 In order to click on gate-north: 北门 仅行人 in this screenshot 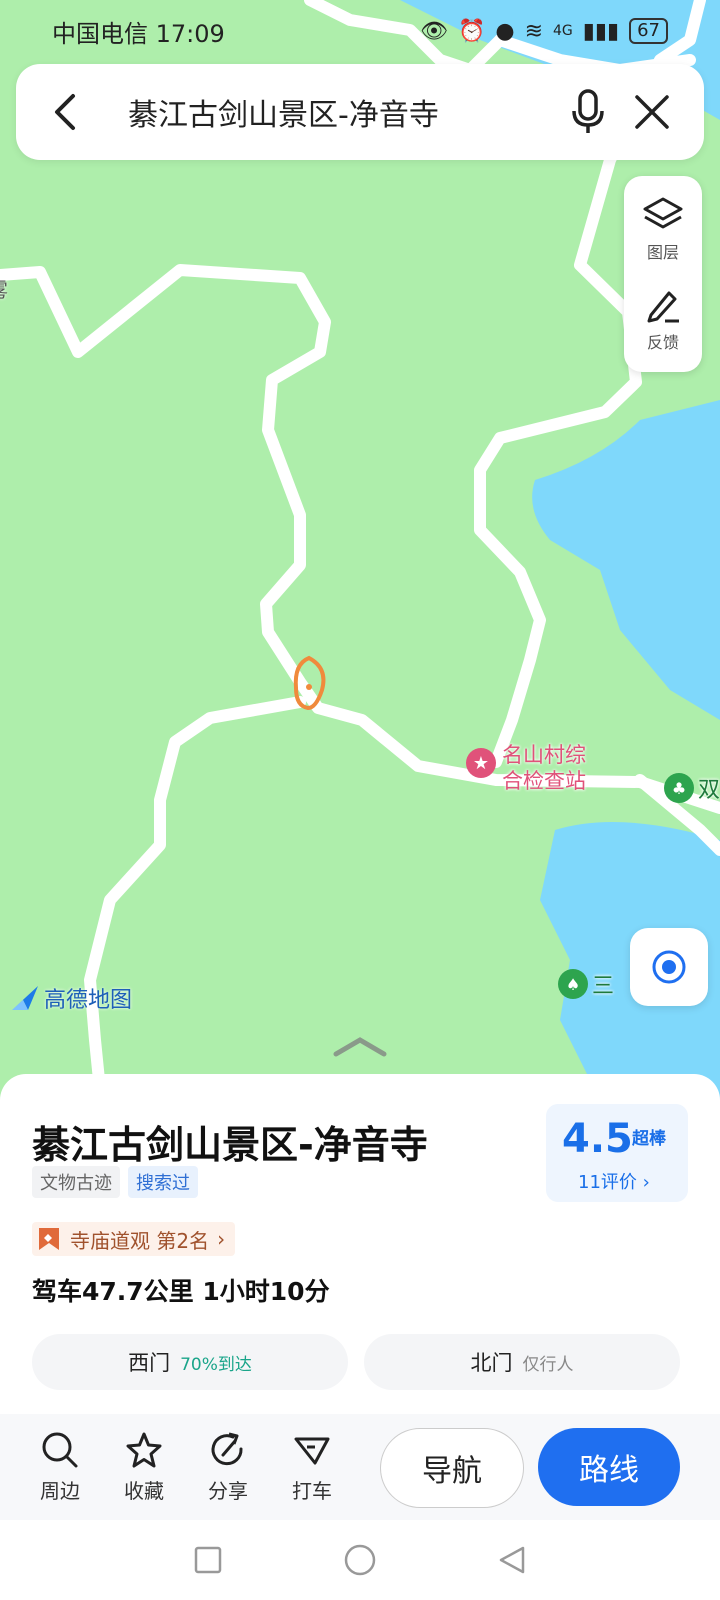, I will do `click(522, 1362)`.